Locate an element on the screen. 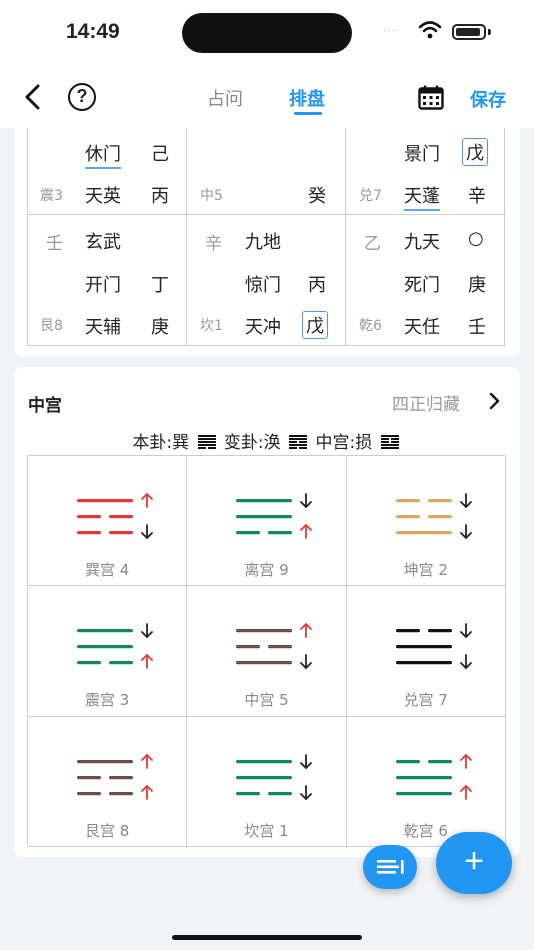 The image size is (534, 950). door-stem: 丁 is located at coordinates (160, 285).